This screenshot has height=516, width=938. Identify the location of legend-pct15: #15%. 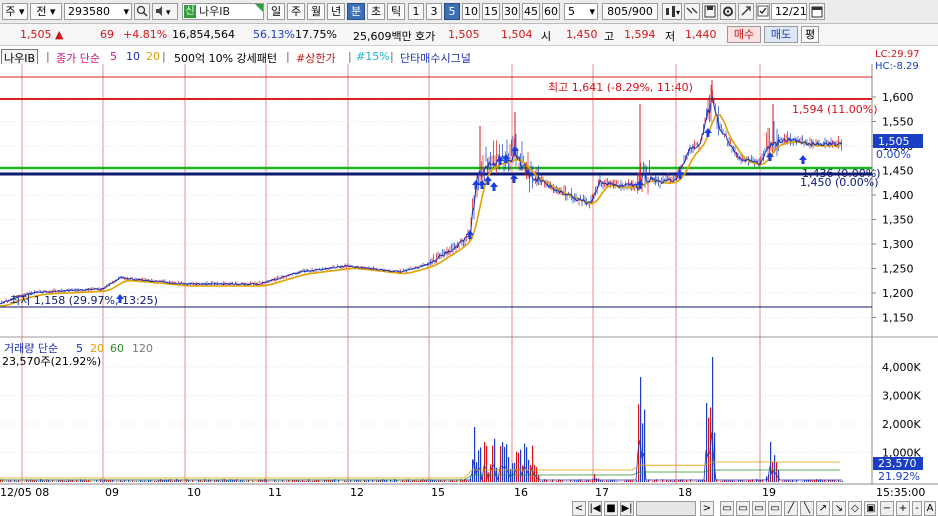
(373, 56).